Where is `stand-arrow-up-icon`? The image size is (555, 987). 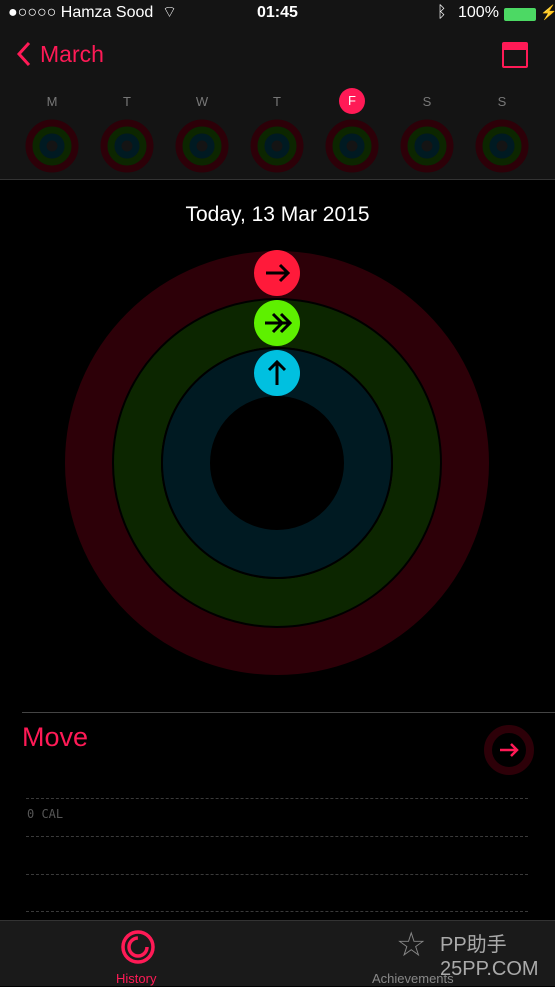 stand-arrow-up-icon is located at coordinates (277, 373).